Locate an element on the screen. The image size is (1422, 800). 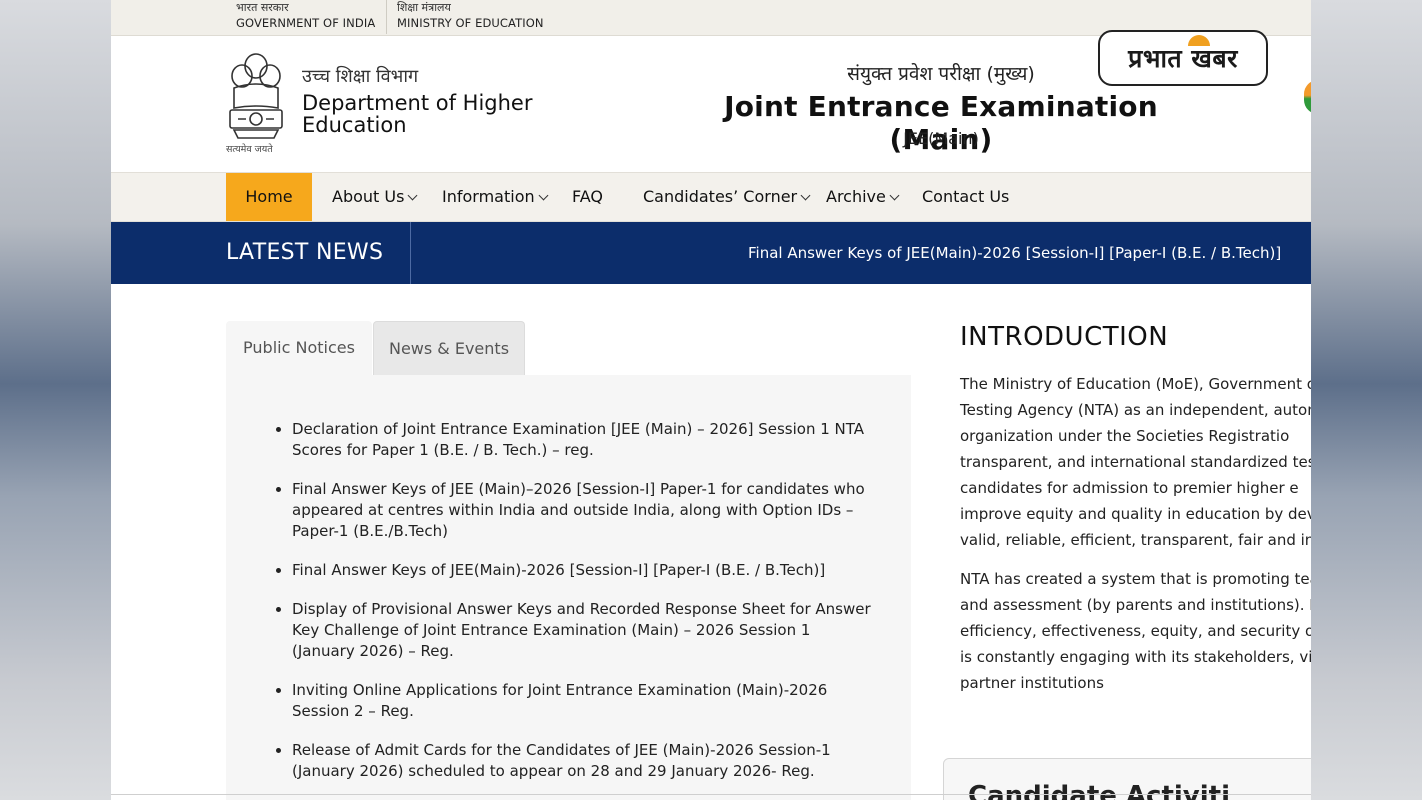
ministry-of-education: शिक्षा मंत्रालय MINISTRY OF EDUCATION is located at coordinates (470, 15).